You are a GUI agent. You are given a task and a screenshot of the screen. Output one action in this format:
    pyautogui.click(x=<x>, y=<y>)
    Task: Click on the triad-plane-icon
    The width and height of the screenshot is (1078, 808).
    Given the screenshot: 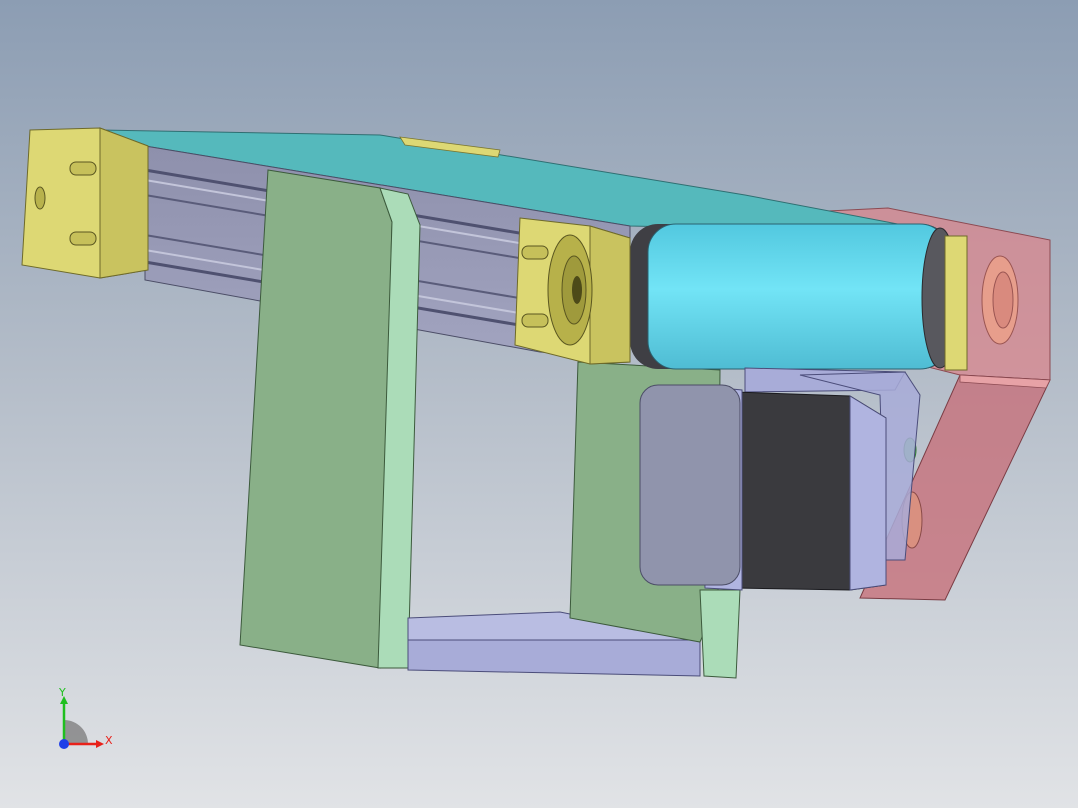 What is the action you would take?
    pyautogui.click(x=76, y=732)
    